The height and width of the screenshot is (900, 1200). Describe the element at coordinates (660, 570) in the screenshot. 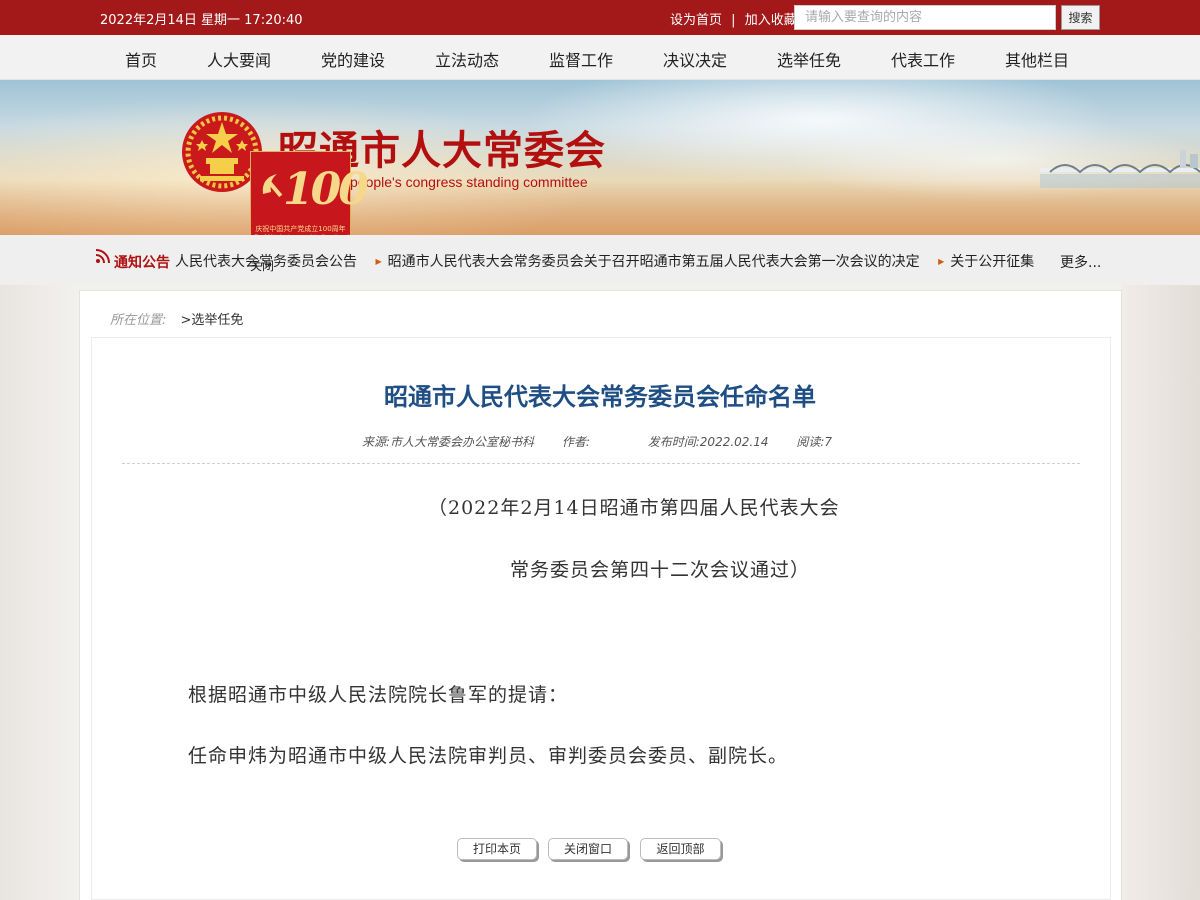

I see `article-paragraph: 常务委员会第四十二次会议通过）` at that location.